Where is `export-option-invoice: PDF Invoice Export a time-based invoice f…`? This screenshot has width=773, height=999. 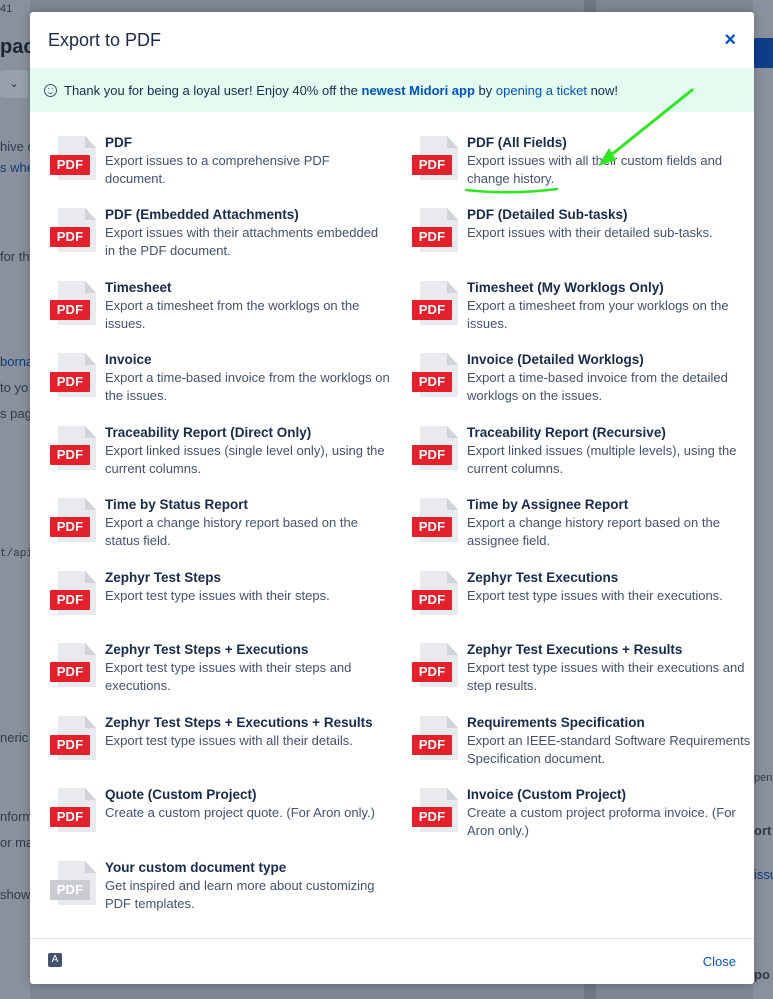 export-option-invoice: PDF Invoice Export a time-based invoice f… is located at coordinates (220, 378).